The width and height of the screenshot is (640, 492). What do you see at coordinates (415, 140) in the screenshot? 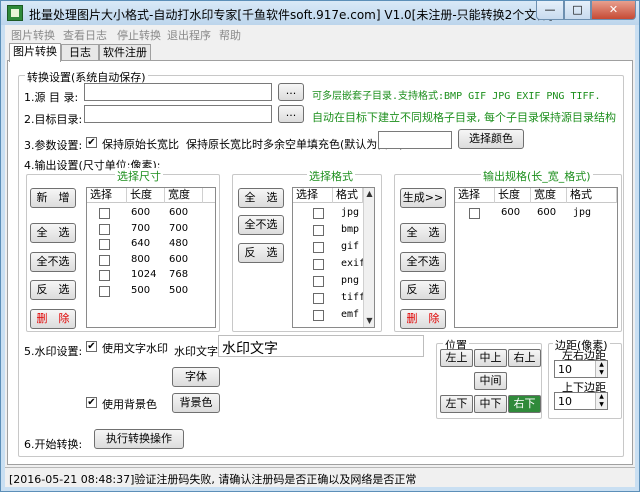
I see `fill-color-input` at bounding box center [415, 140].